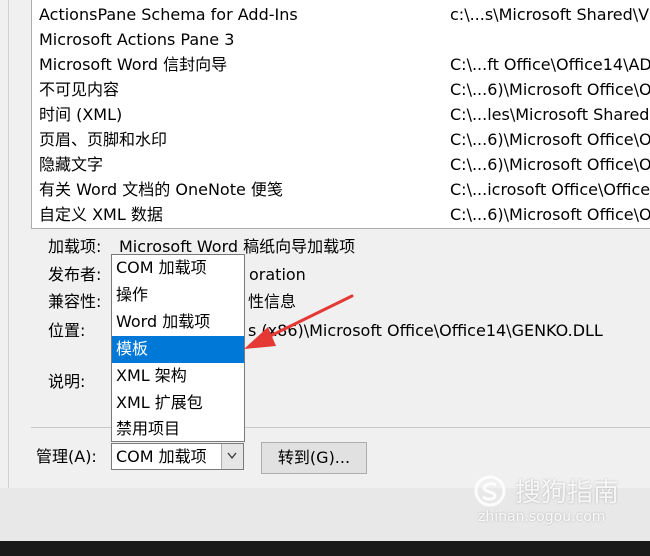 The height and width of the screenshot is (556, 650). What do you see at coordinates (490, 491) in the screenshot?
I see `sogou-logo-icon` at bounding box center [490, 491].